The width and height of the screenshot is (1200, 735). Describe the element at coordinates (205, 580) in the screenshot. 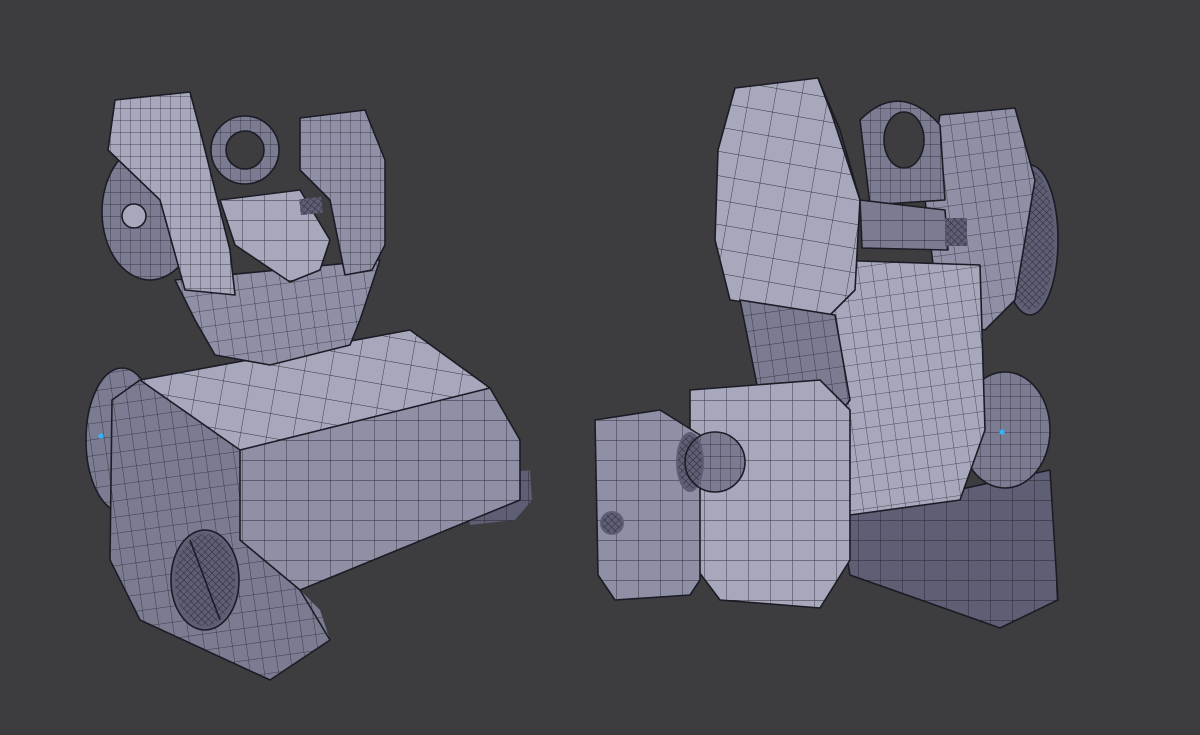

I see `knurled-adjuster` at that location.